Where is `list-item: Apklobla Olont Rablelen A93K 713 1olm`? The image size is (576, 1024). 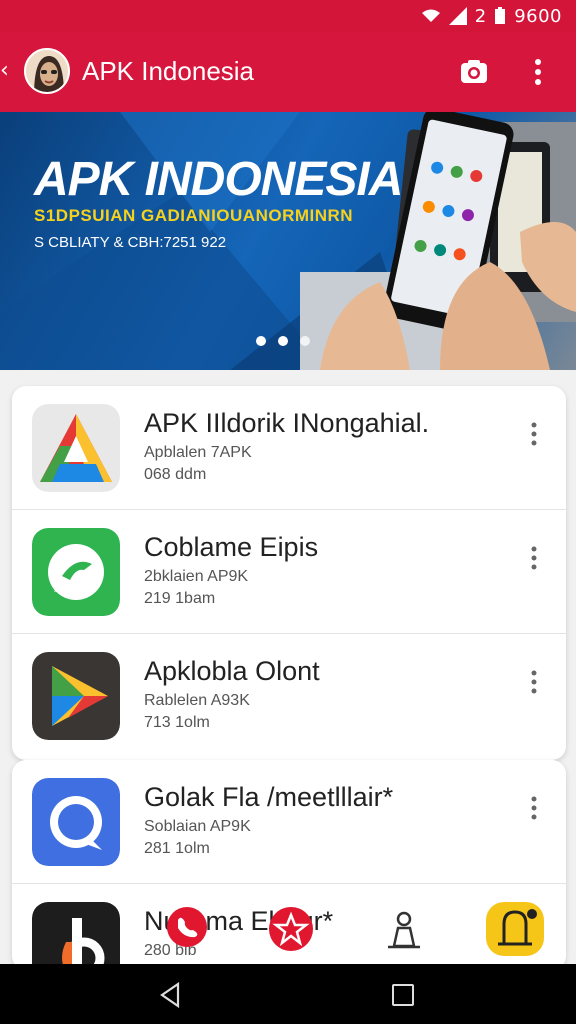
list-item: Apklobla Olont Rablelen A93K 713 1olm is located at coordinates (289, 696).